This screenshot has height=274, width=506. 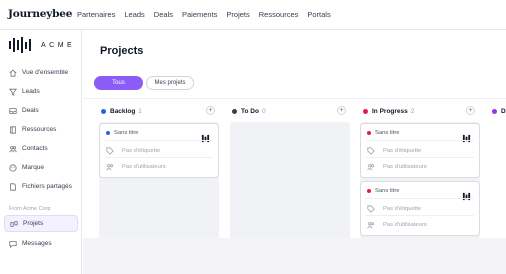 I want to click on column-header-backlog: Backlog 1, so click(x=121, y=111).